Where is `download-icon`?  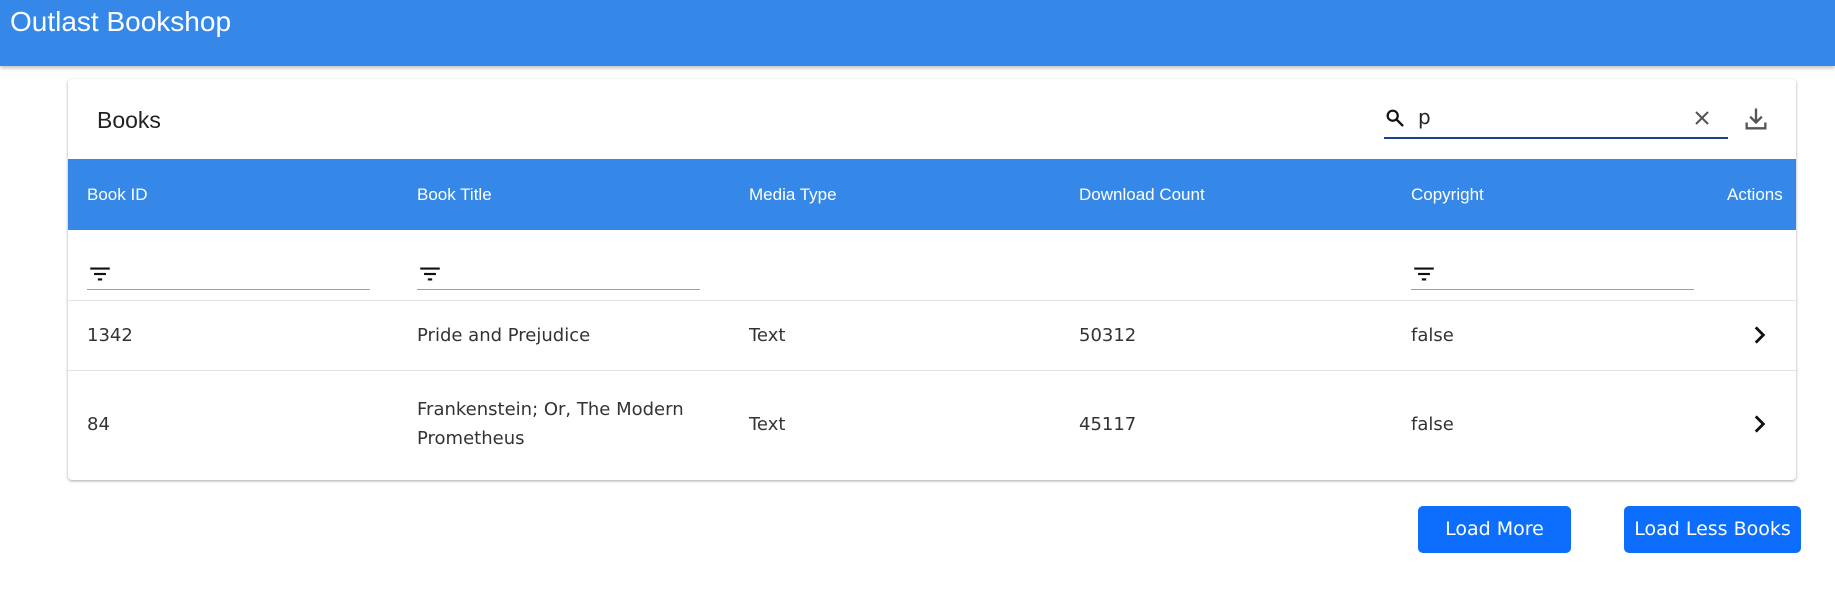 download-icon is located at coordinates (1756, 119).